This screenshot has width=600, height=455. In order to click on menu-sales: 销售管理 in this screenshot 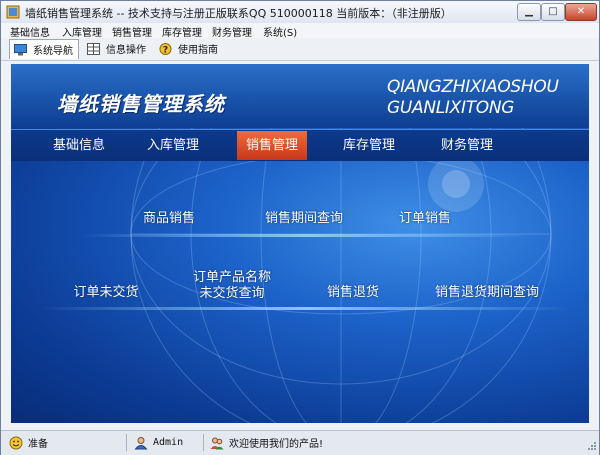, I will do `click(132, 31)`.